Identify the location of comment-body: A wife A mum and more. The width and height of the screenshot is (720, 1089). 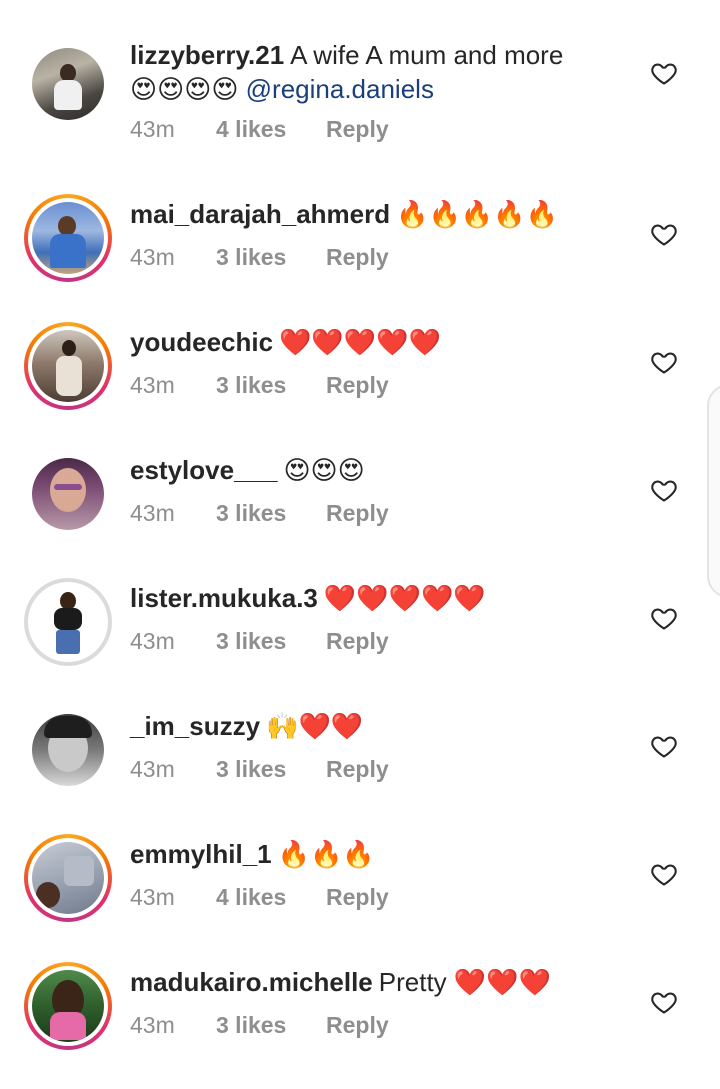
(427, 55).